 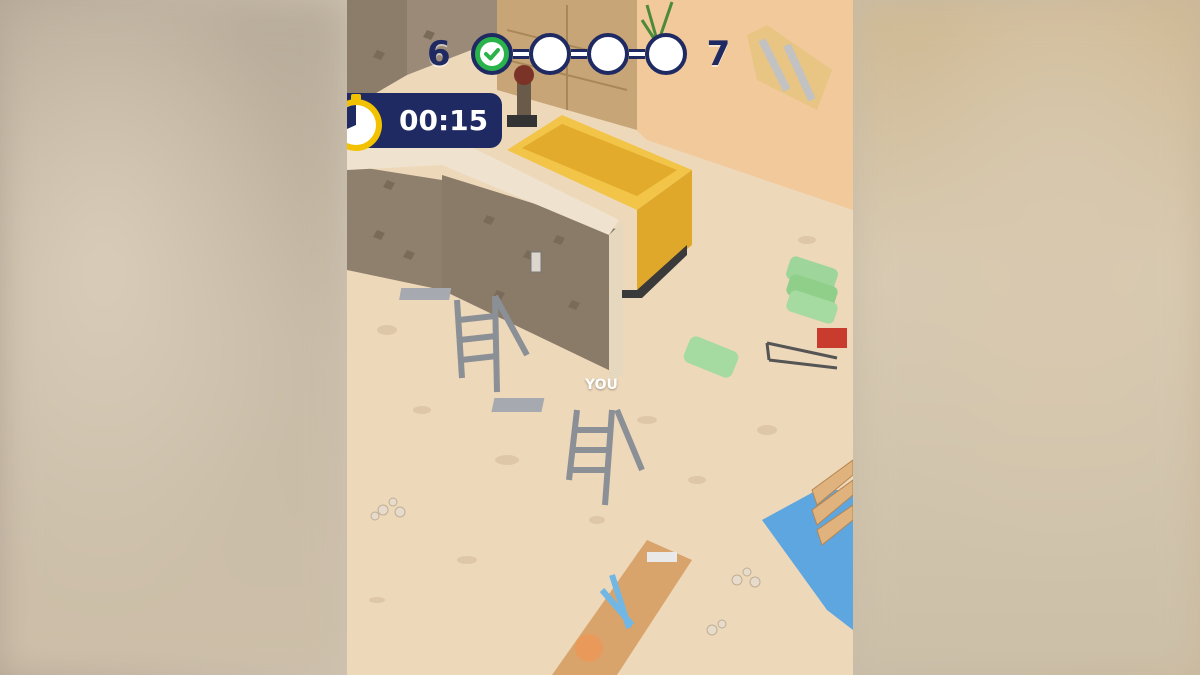 I want to click on timer-text: 00:15, so click(x=444, y=120).